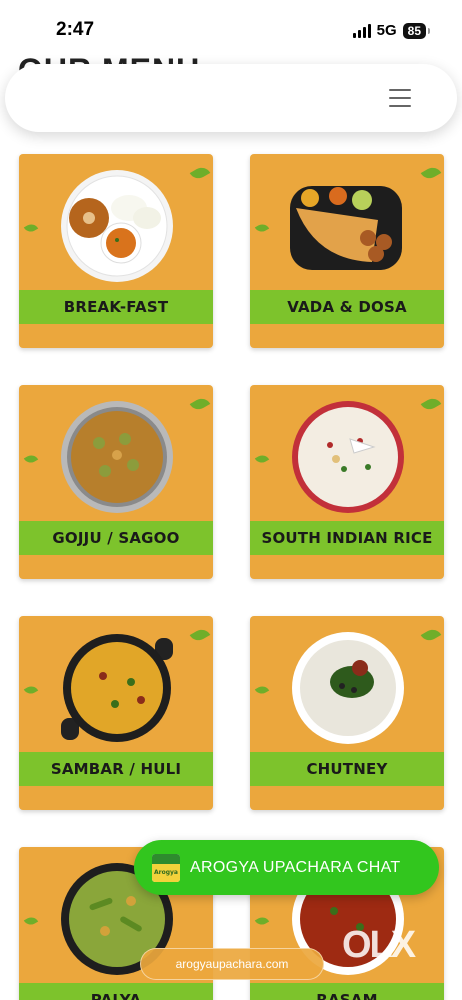 This screenshot has width=462, height=1000. Describe the element at coordinates (295, 867) in the screenshot. I see `chat-button-label: AROGYA UPACHARA CHAT` at that location.